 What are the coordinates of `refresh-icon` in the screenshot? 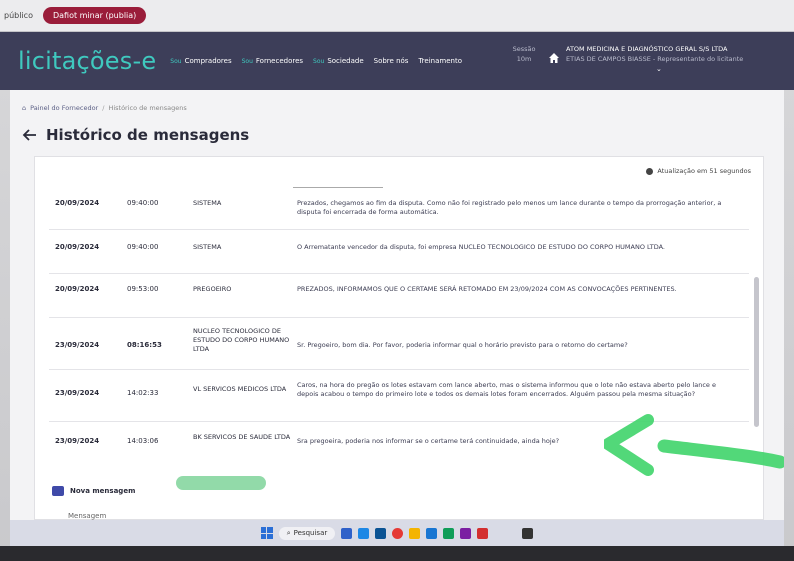 It's located at (650, 171).